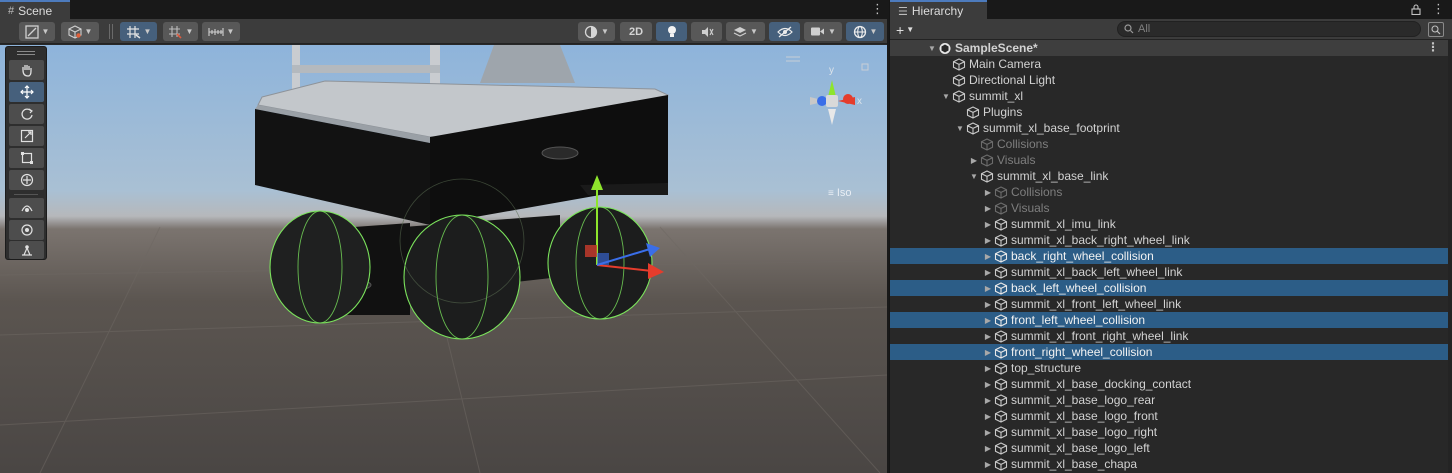 The image size is (1452, 473). Describe the element at coordinates (1171, 80) in the screenshot. I see `hierarchy-row: ▶Directional Light` at that location.